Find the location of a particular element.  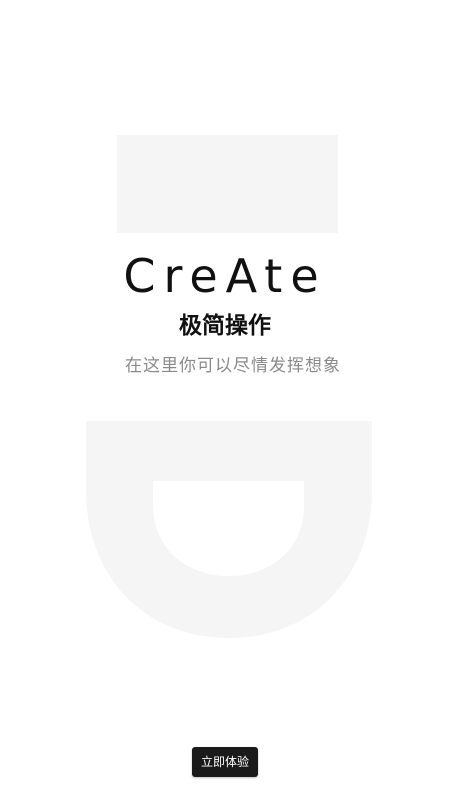

subtitle: 极简操作 is located at coordinates (225, 326).